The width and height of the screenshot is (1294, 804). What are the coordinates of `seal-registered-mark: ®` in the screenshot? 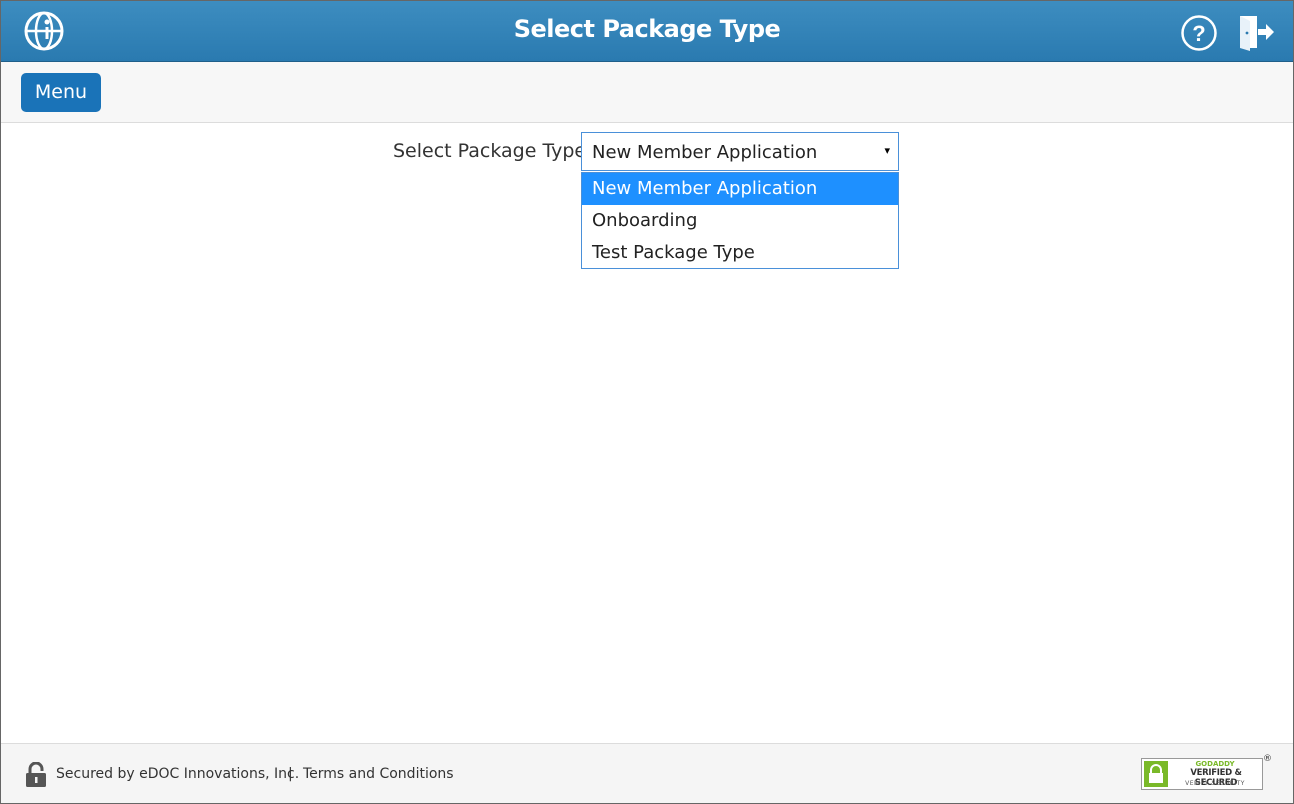 It's located at (1267, 759).